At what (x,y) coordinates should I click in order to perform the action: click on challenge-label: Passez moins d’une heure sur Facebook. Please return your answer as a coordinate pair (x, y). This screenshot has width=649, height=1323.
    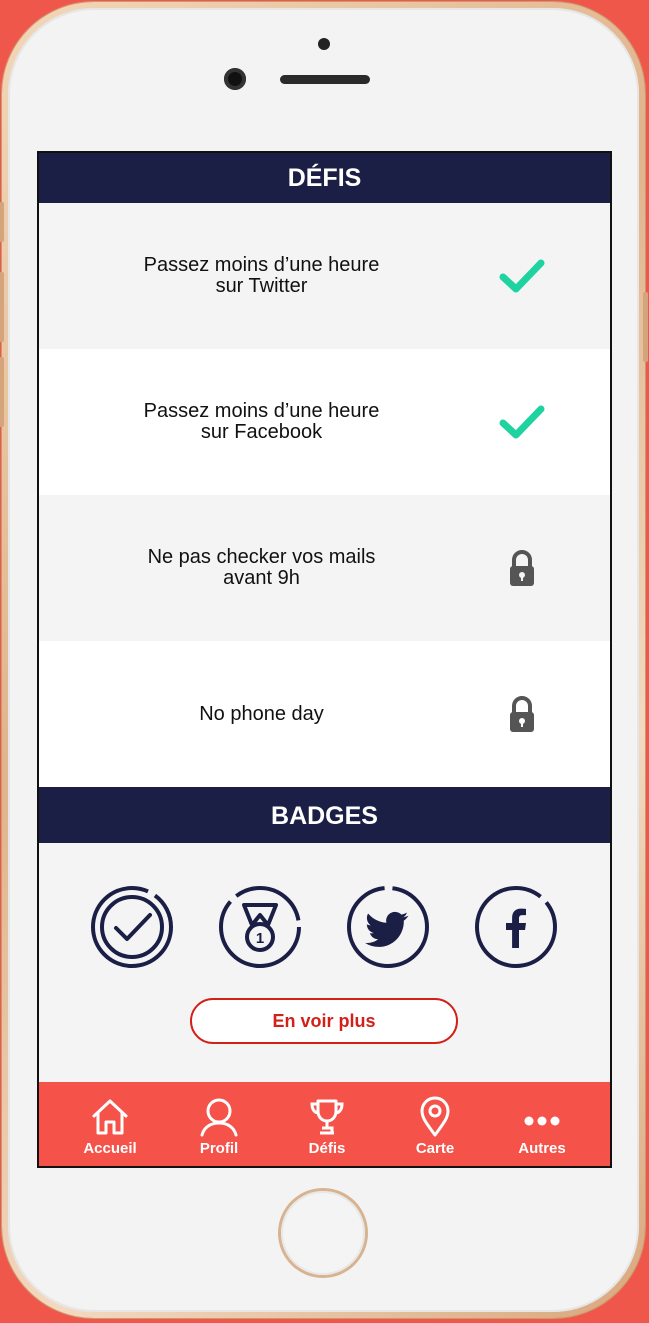
    Looking at the image, I should click on (261, 421).